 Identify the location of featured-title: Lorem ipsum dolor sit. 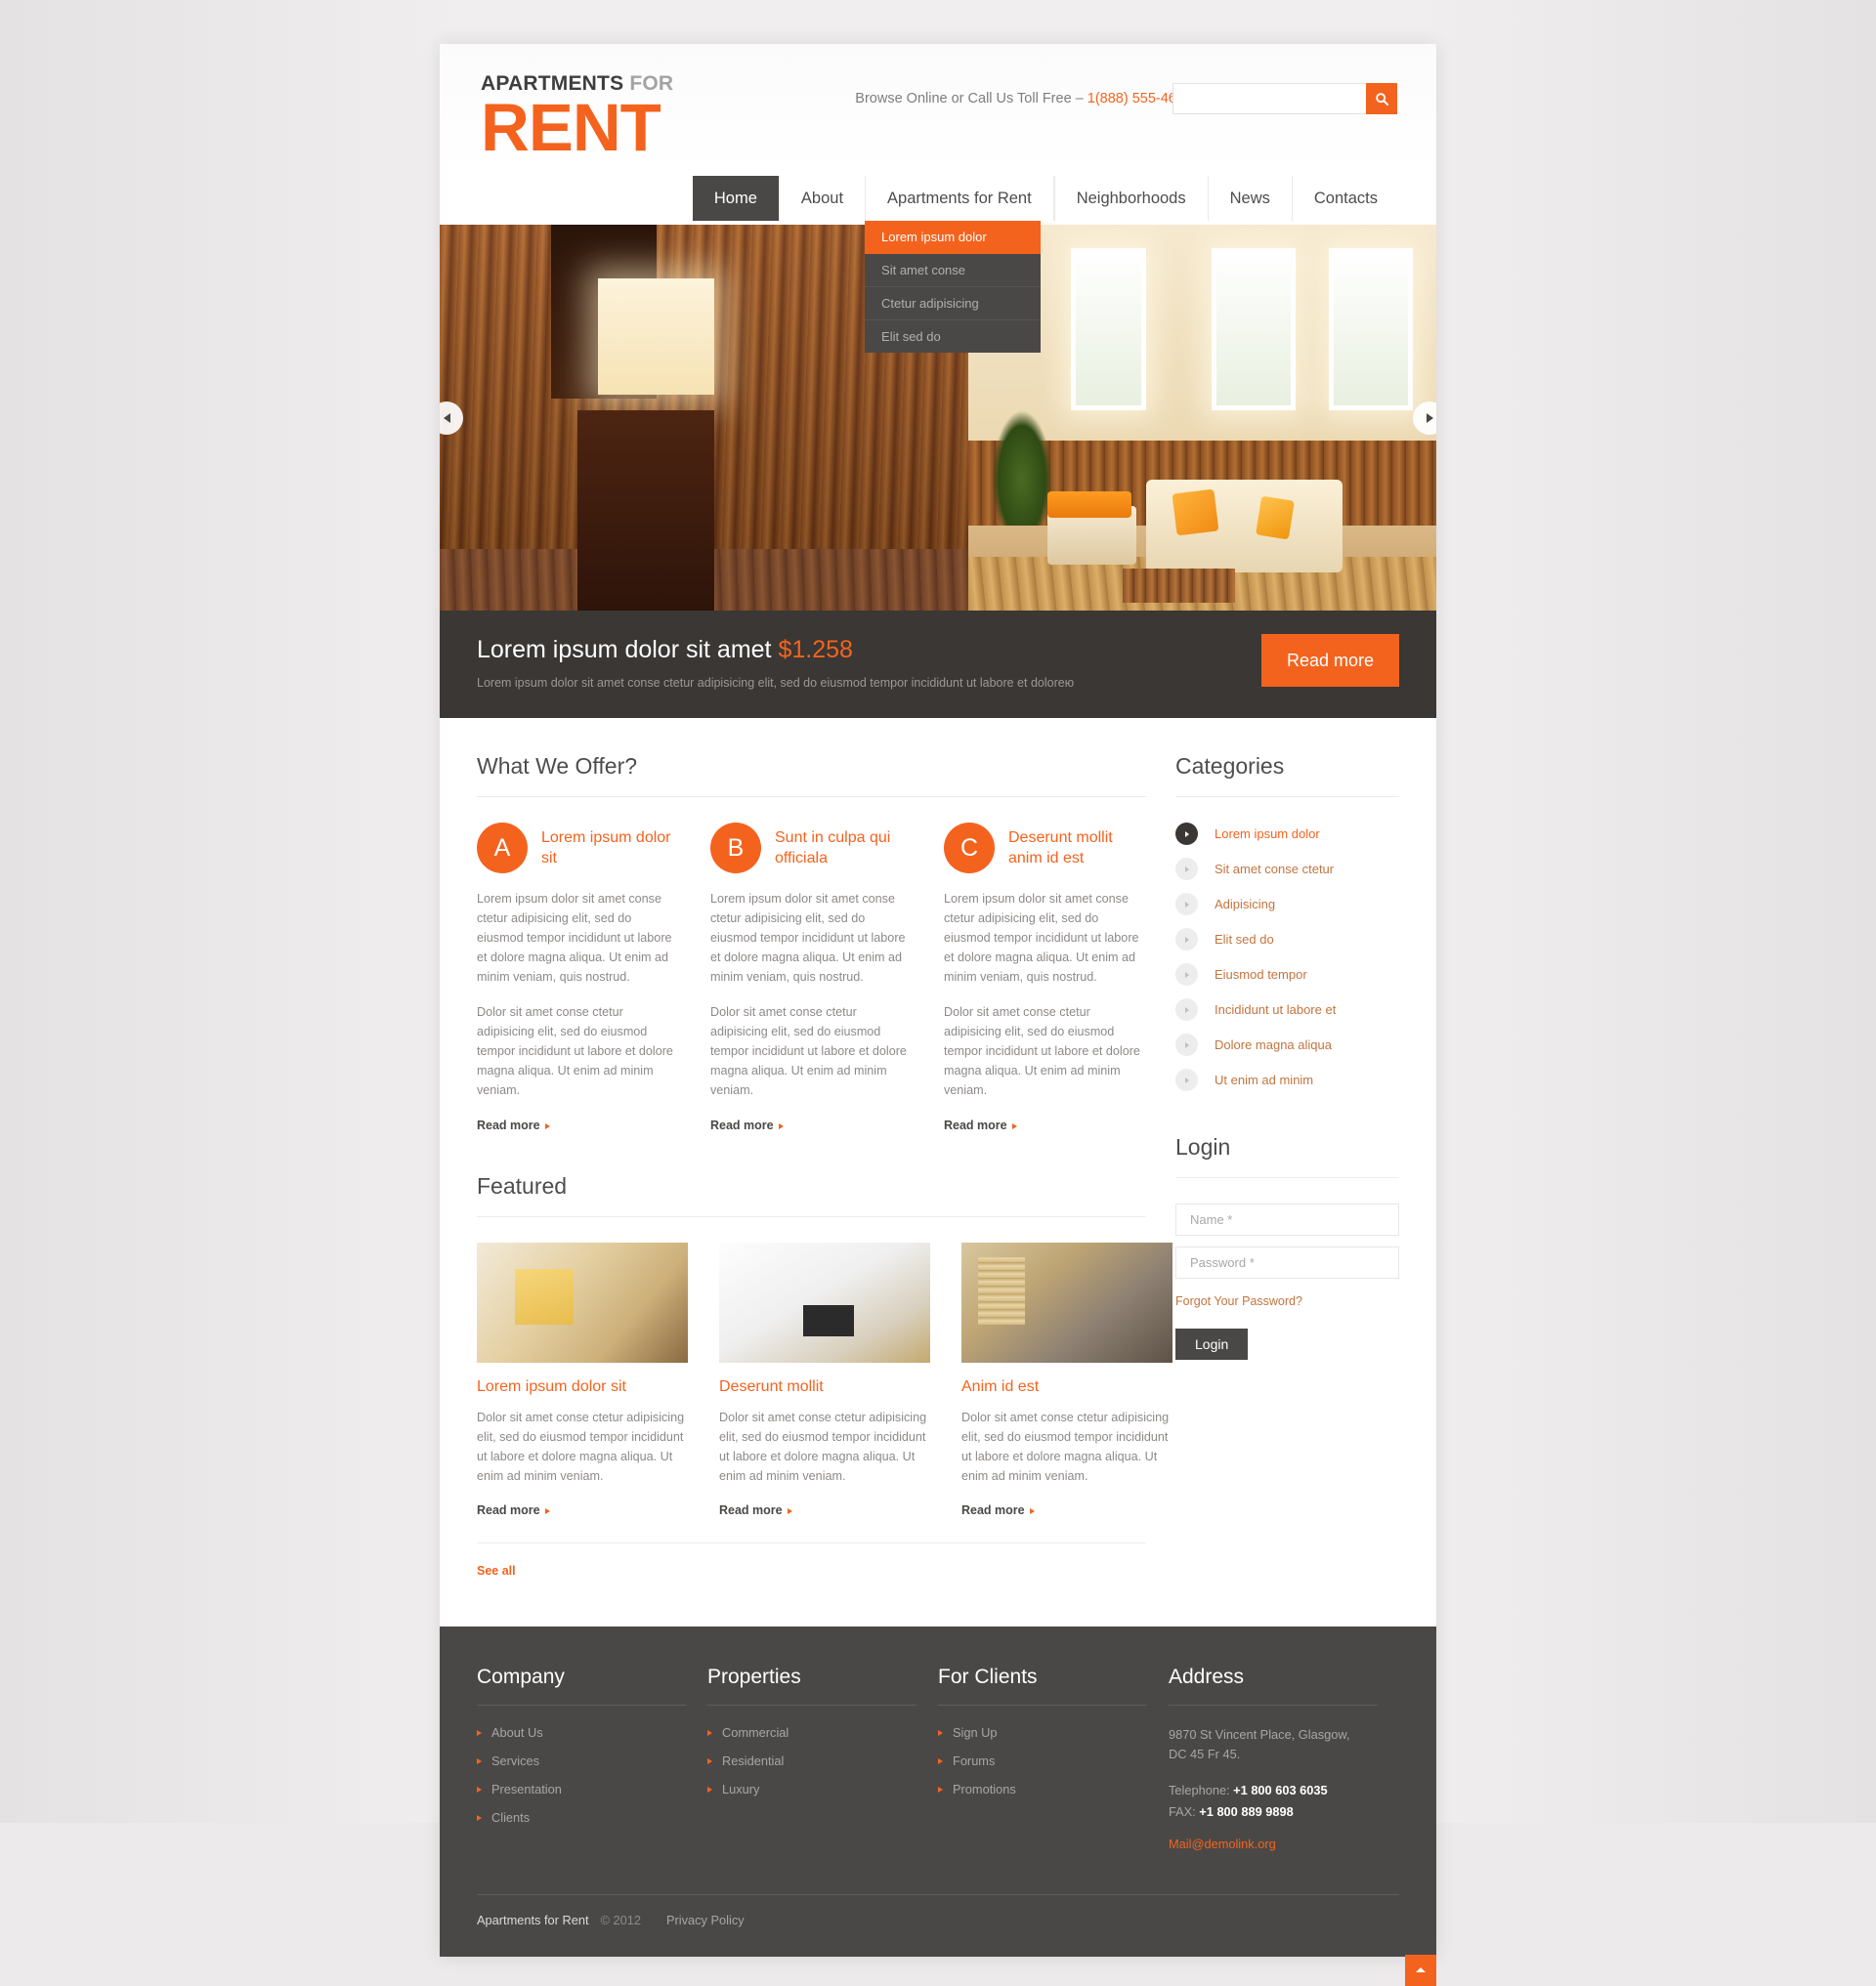
(582, 1387).